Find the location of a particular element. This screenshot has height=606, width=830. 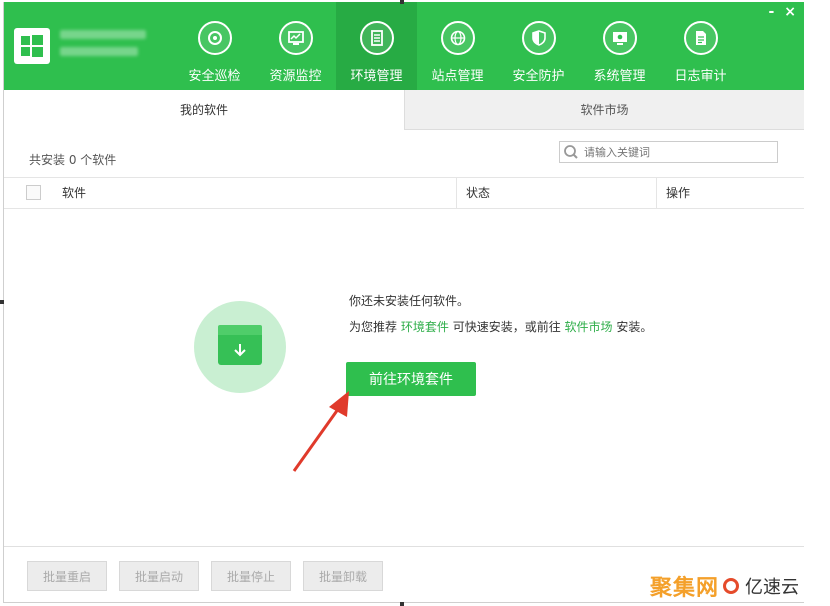

download-box-icon is located at coordinates (240, 345).